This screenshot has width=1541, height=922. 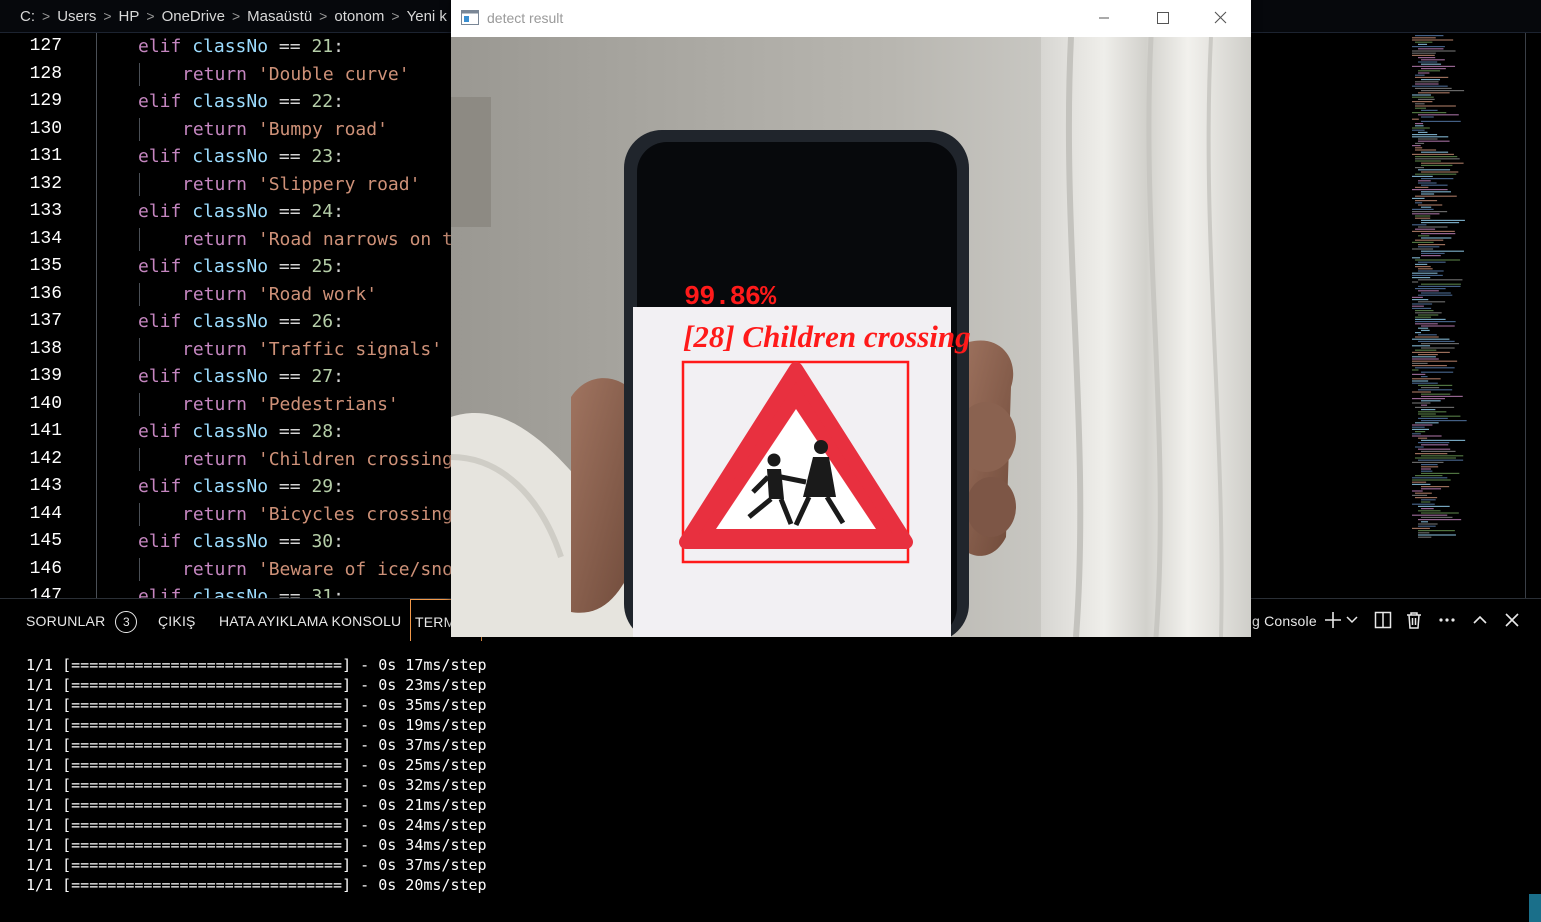 I want to click on code-line: elif classNo == 22:, so click(x=241, y=101).